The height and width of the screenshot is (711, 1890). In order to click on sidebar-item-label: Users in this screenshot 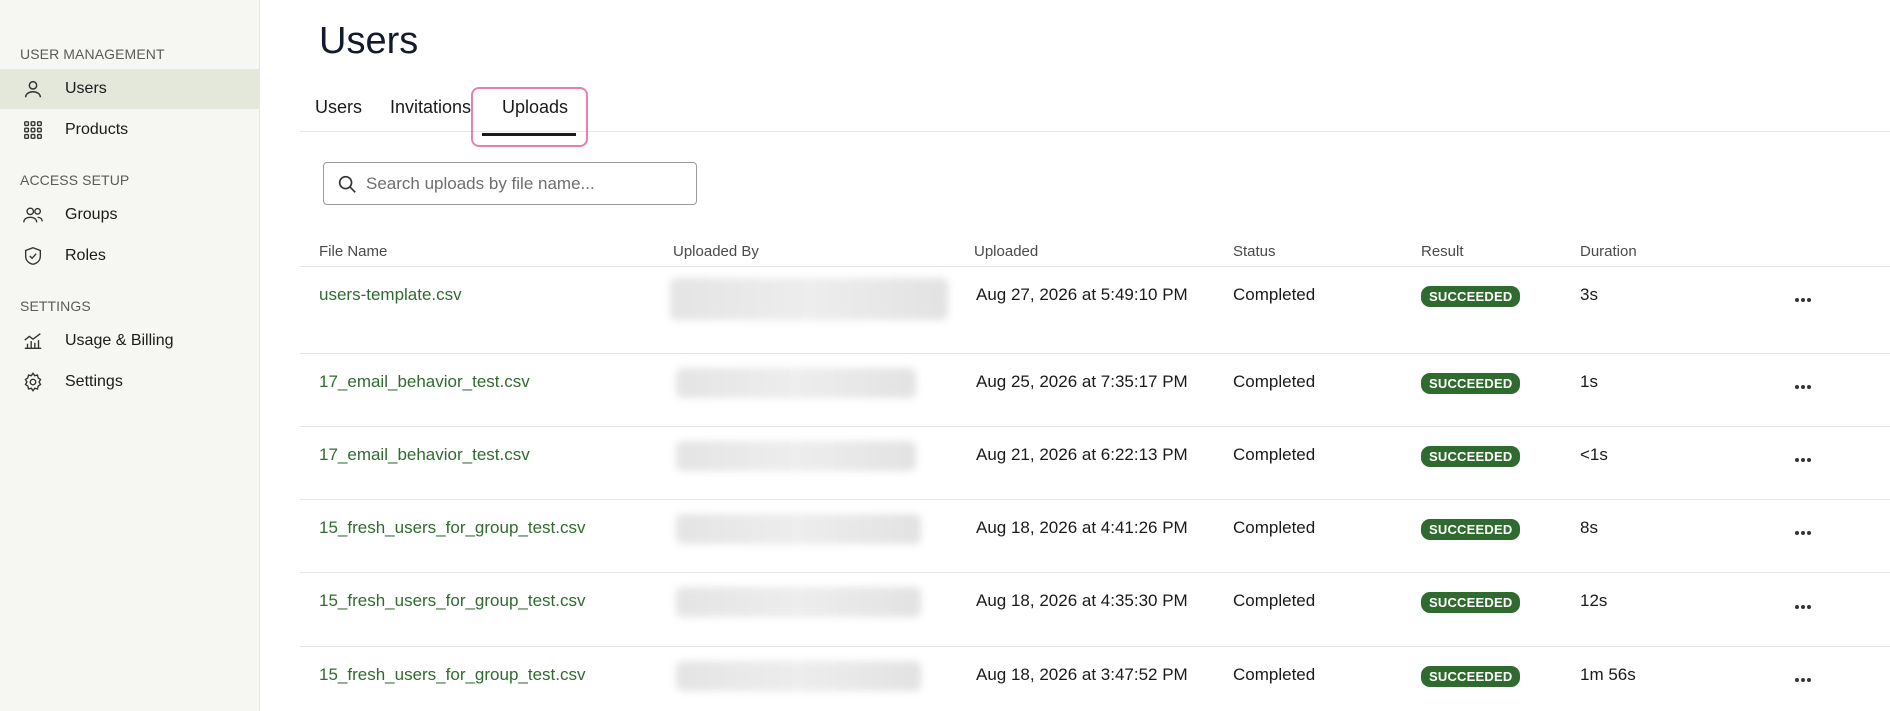, I will do `click(86, 88)`.